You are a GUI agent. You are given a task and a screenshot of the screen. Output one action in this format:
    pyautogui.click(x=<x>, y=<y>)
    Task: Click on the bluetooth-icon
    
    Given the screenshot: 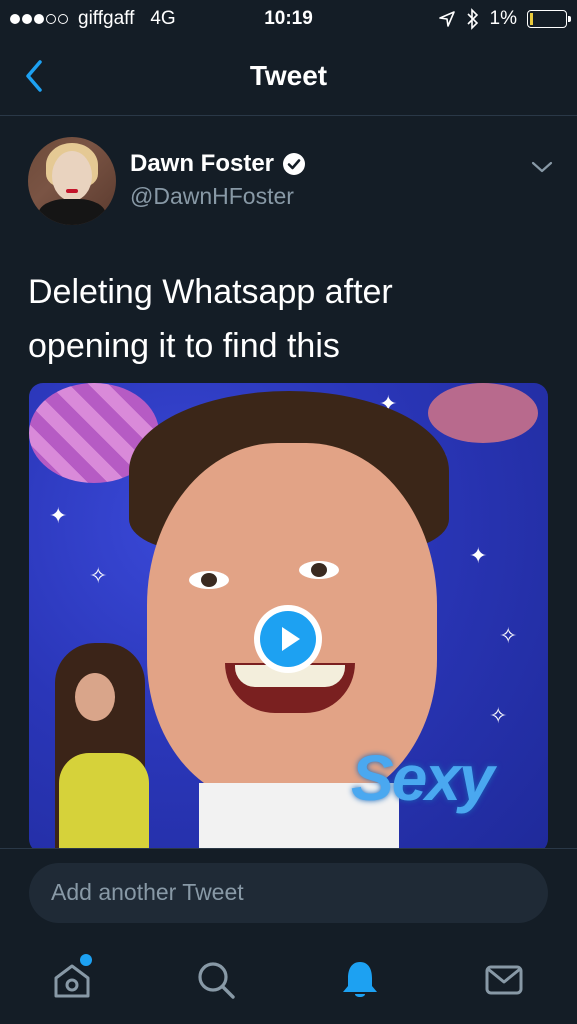 What is the action you would take?
    pyautogui.click(x=472, y=19)
    